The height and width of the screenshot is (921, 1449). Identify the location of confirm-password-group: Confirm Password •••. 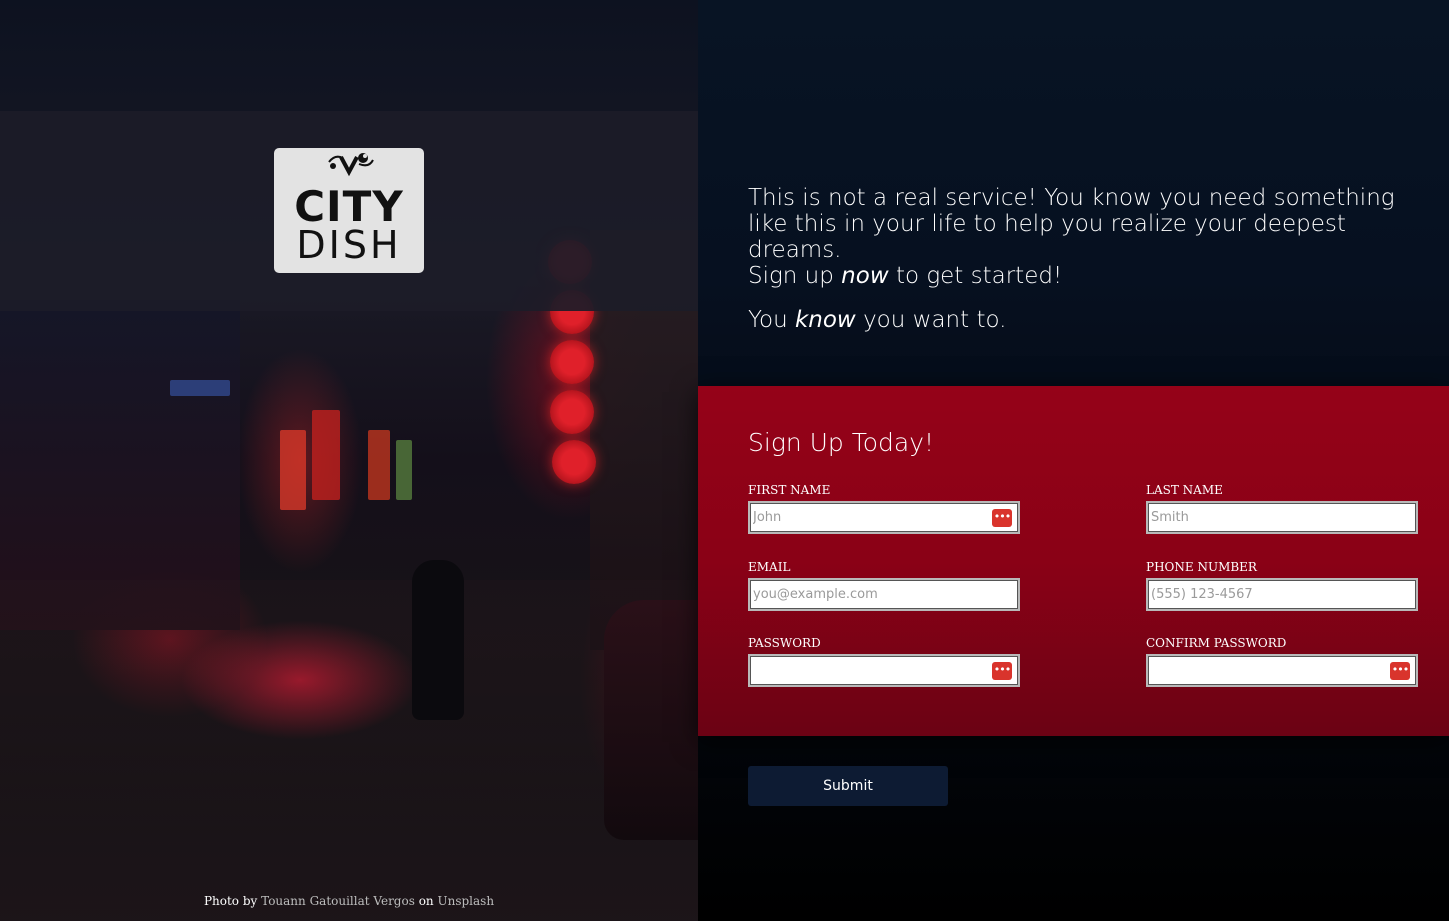
(1282, 661).